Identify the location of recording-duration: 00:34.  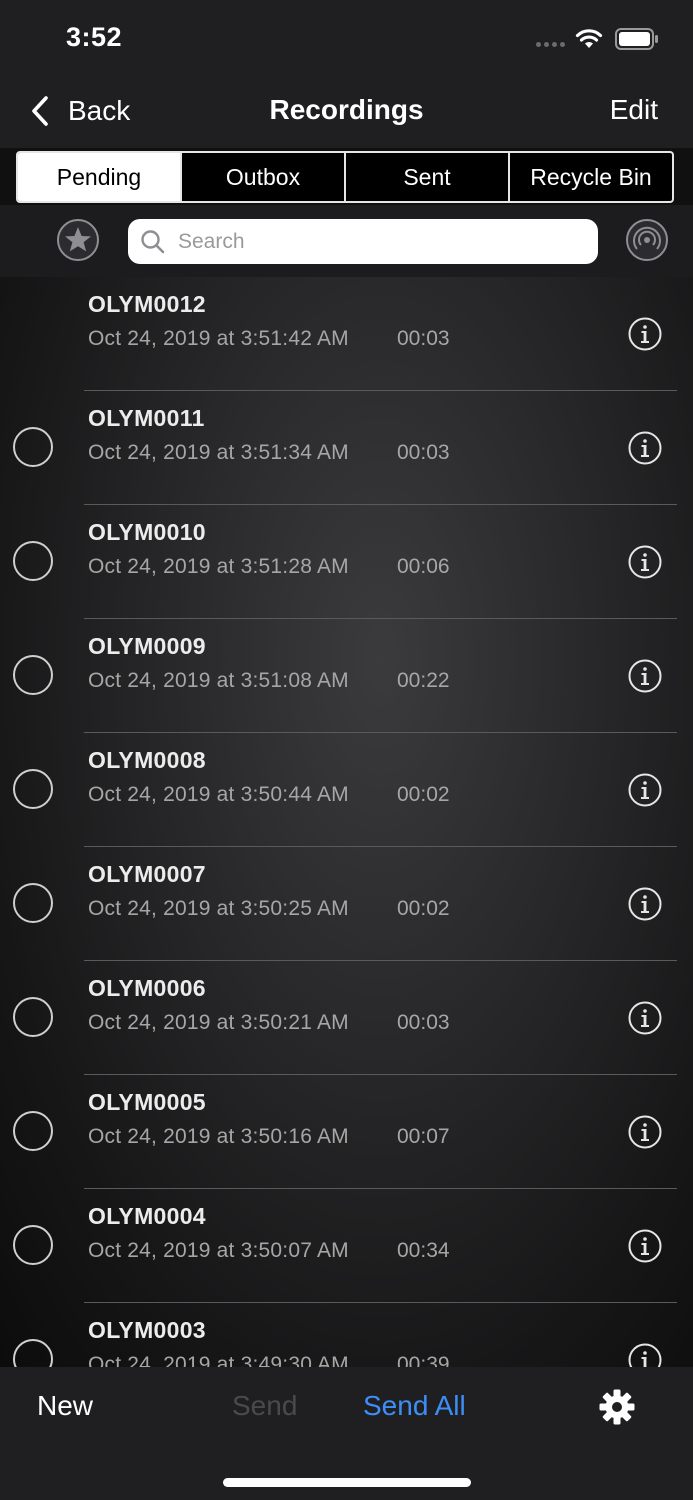
(423, 1250).